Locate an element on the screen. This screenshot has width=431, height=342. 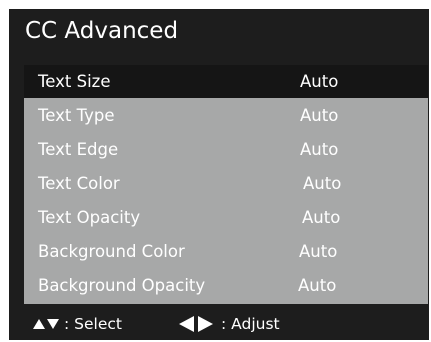
left-right-triangles-icon is located at coordinates (197, 324).